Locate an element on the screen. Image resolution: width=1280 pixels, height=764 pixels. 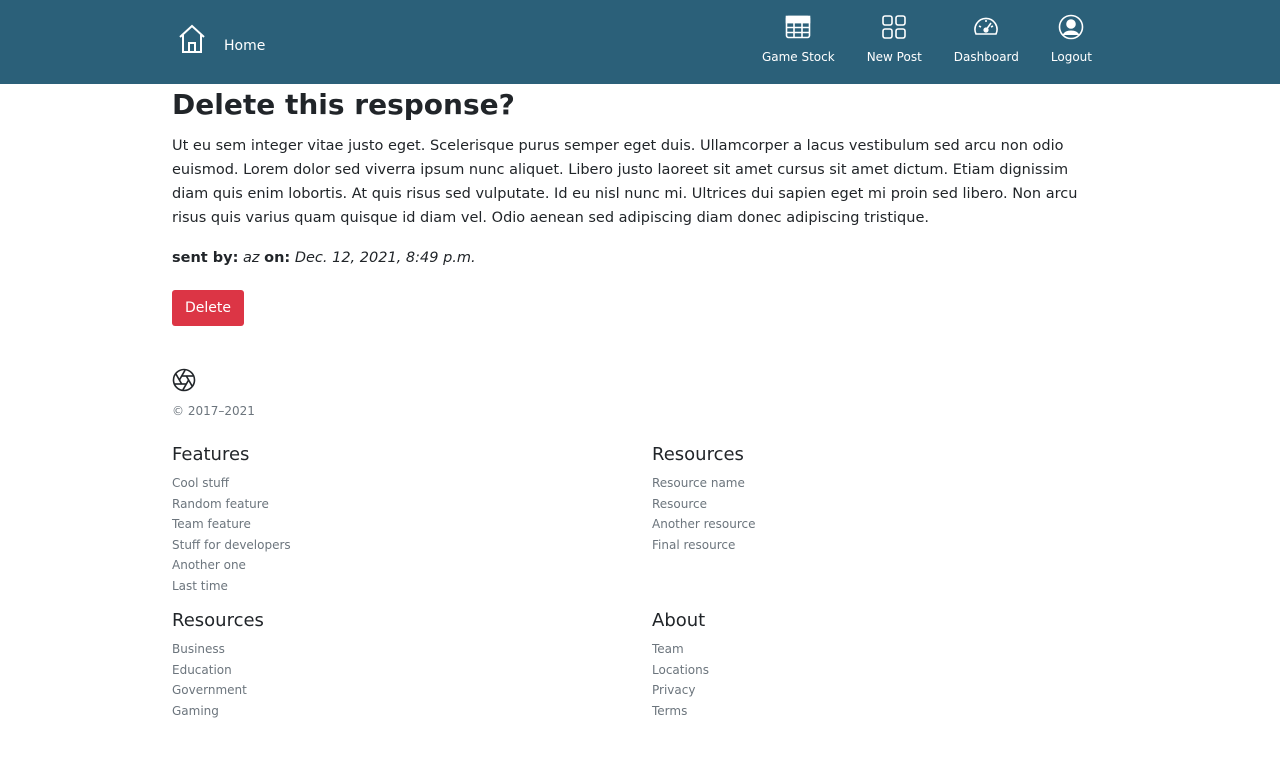
table-grid-icon is located at coordinates (798, 32).